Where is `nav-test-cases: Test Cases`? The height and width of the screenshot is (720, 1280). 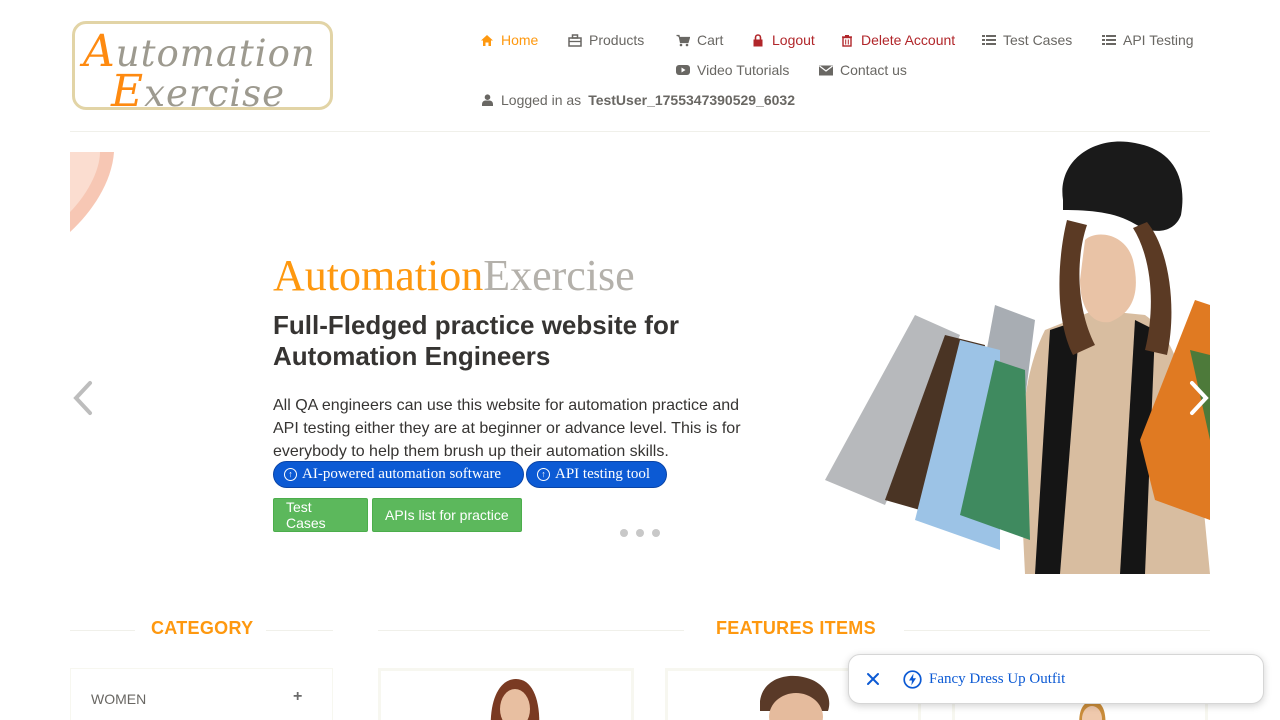 nav-test-cases: Test Cases is located at coordinates (1027, 40).